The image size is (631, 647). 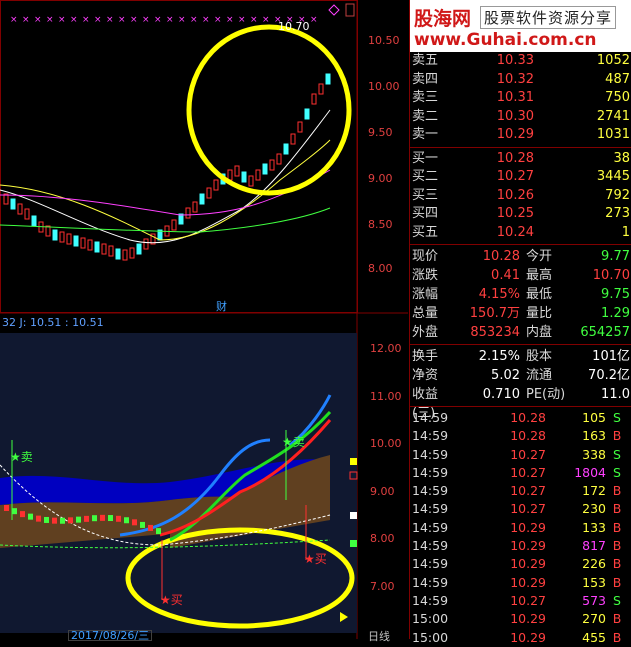 What do you see at coordinates (520, 375) in the screenshot?
I see `stat-row: 净资 5.02 流通 70.2亿` at bounding box center [520, 375].